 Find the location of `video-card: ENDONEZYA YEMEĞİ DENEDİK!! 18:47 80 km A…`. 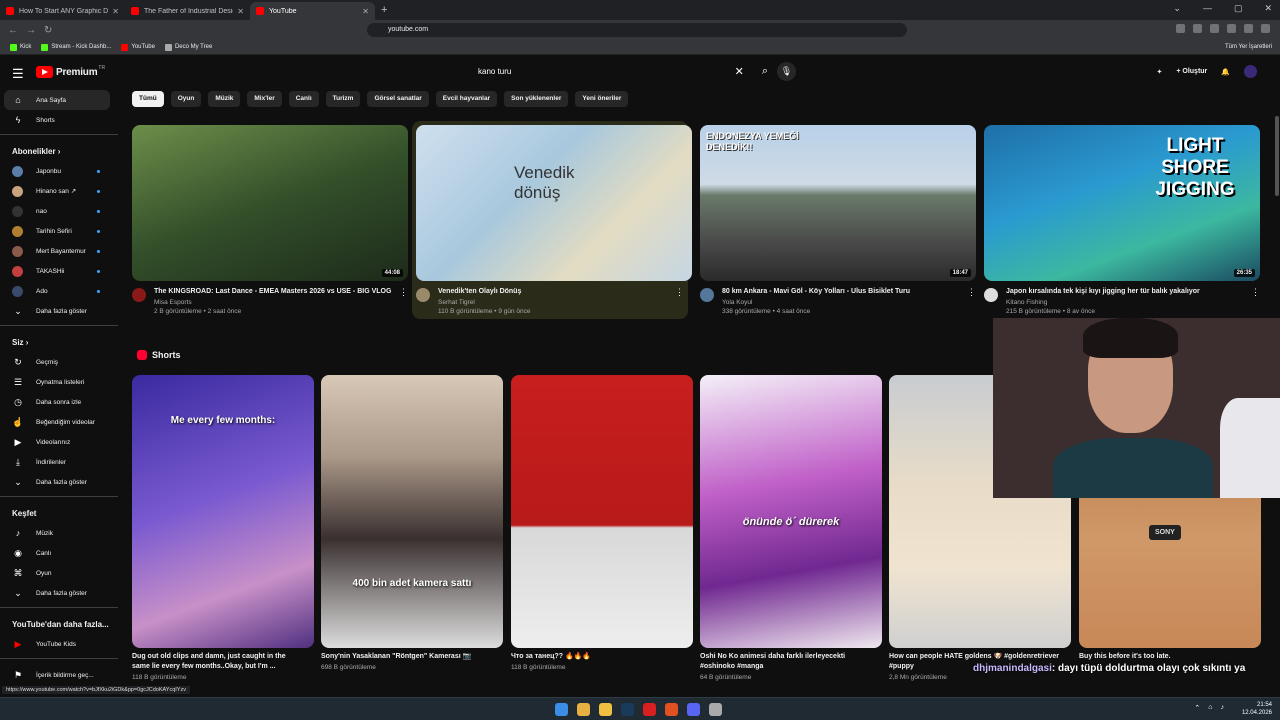

video-card: ENDONEZYA YEMEĞİ DENEDİK!! 18:47 80 km A… is located at coordinates (838, 220).